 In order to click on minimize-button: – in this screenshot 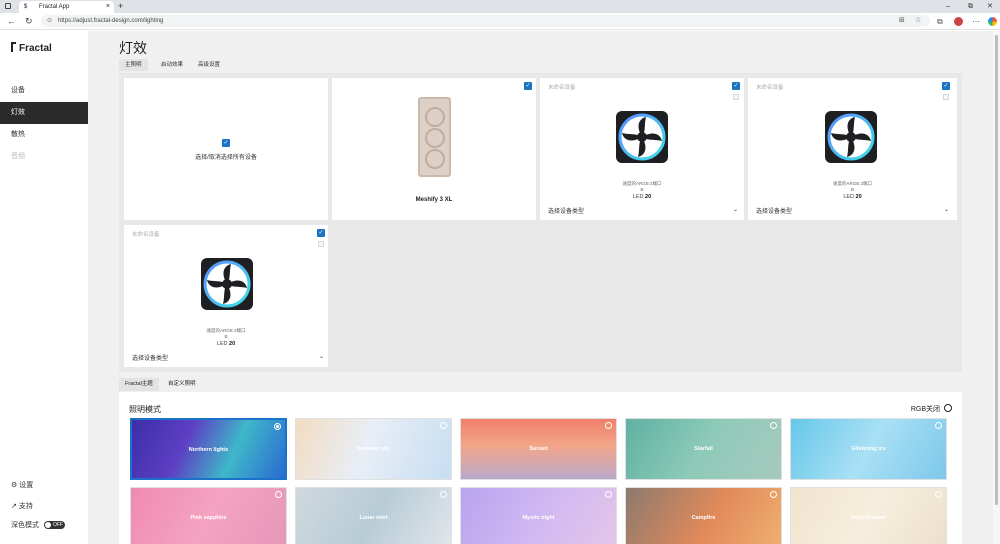, I will do `click(948, 6)`.